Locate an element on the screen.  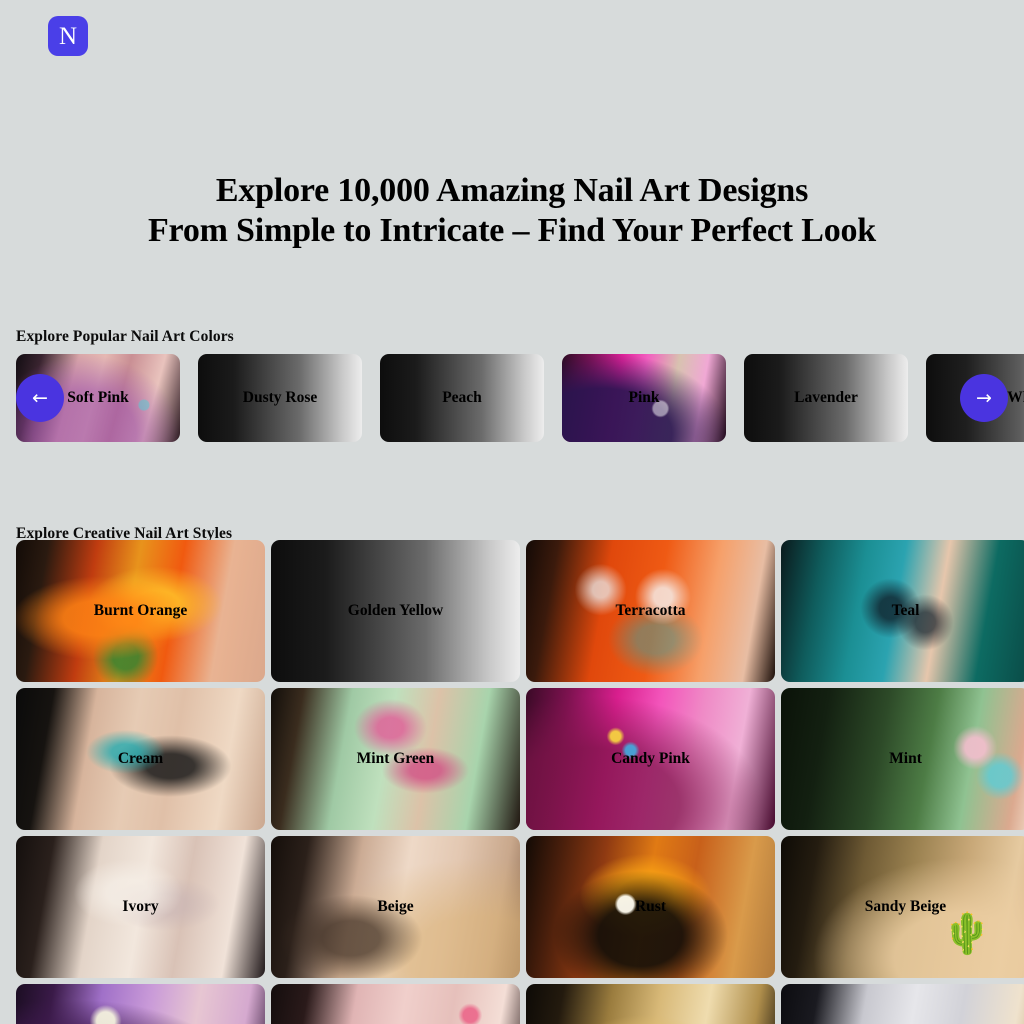
style-card-label: Mint Green is located at coordinates (395, 758).